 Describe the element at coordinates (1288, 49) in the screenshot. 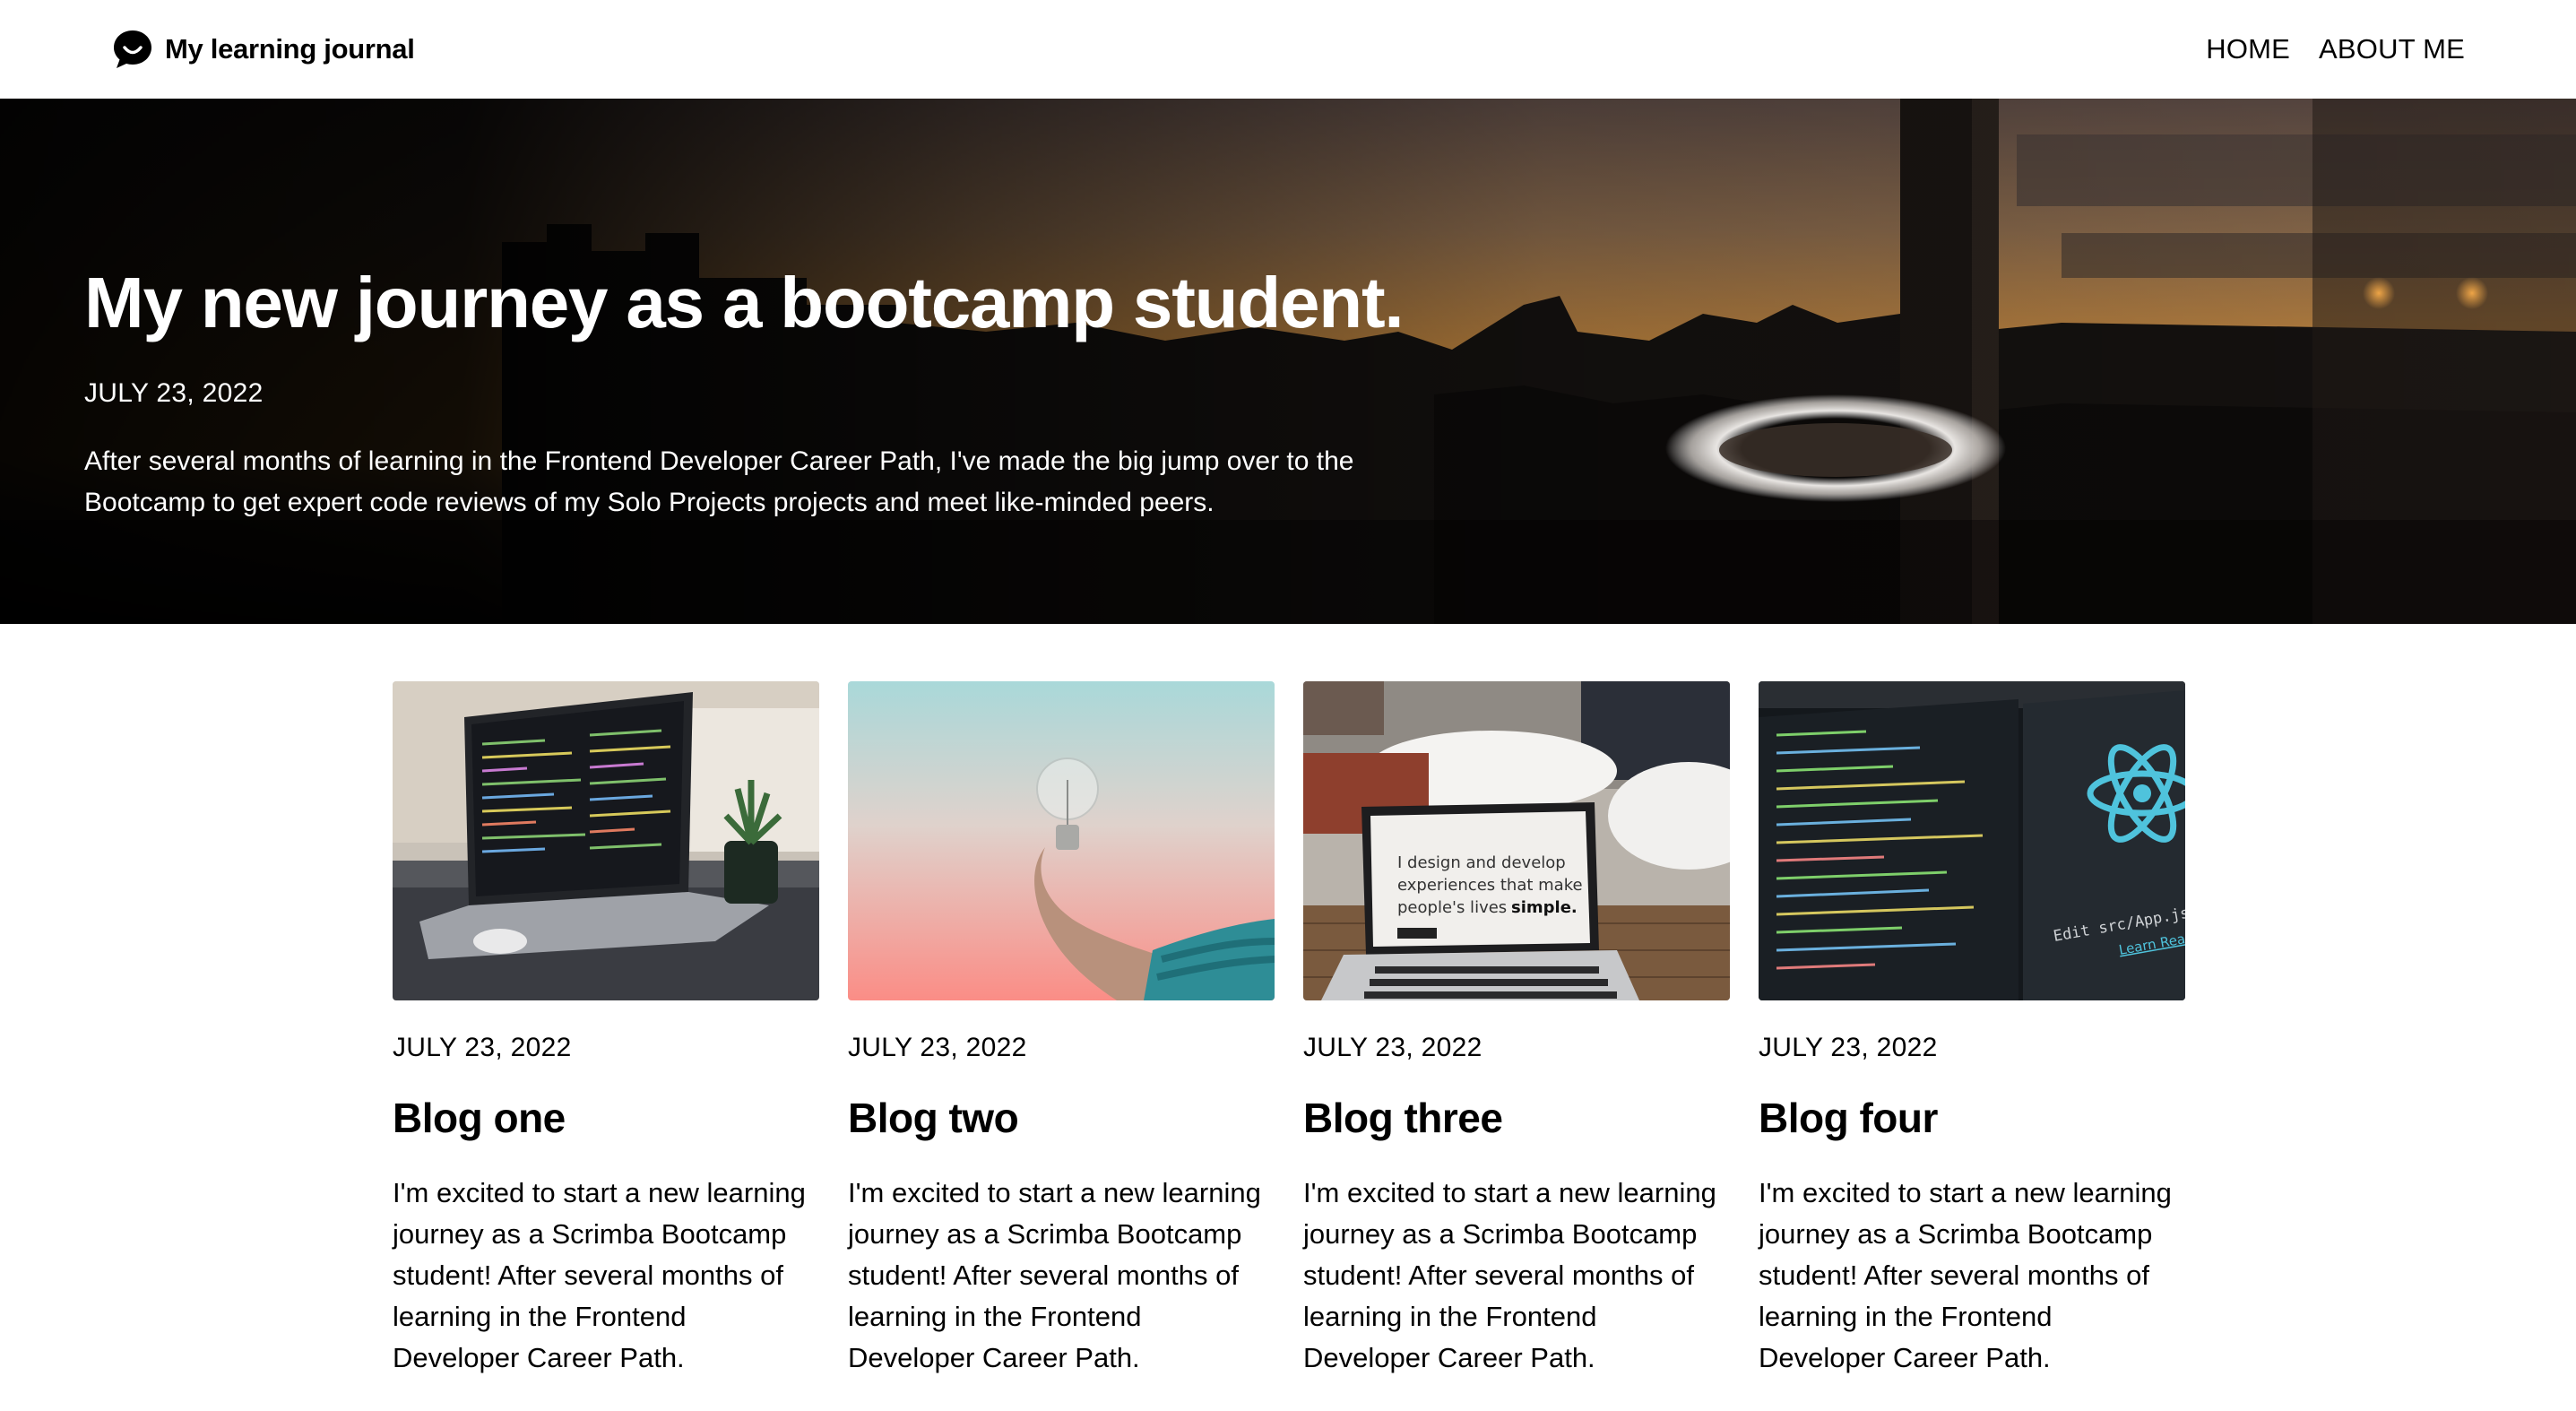

I see `site-header: My learning journal HOME ABOUT ME` at that location.